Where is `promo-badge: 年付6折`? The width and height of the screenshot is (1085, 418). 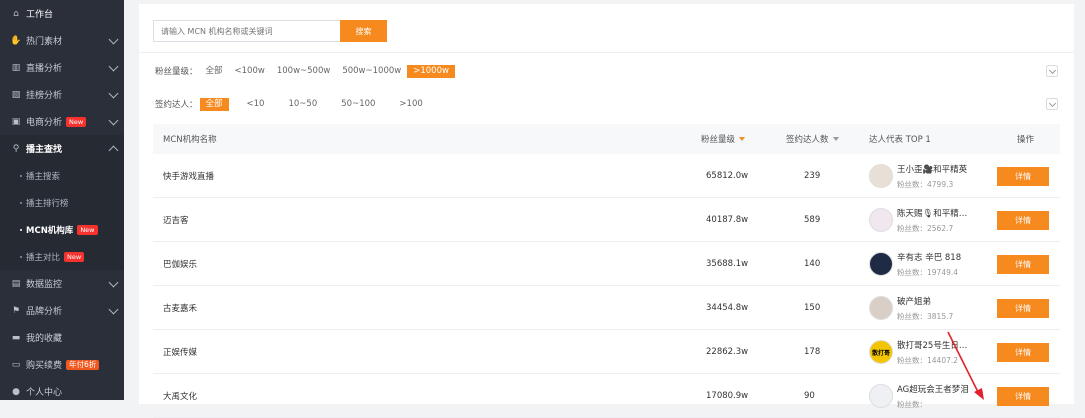 promo-badge: 年付6折 is located at coordinates (83, 364).